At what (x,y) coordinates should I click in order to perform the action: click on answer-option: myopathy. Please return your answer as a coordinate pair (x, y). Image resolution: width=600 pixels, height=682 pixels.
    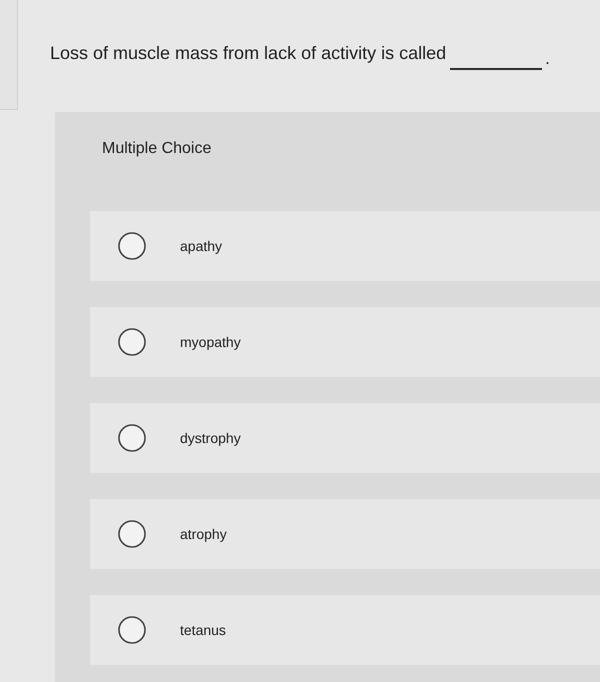
    Looking at the image, I should click on (345, 342).